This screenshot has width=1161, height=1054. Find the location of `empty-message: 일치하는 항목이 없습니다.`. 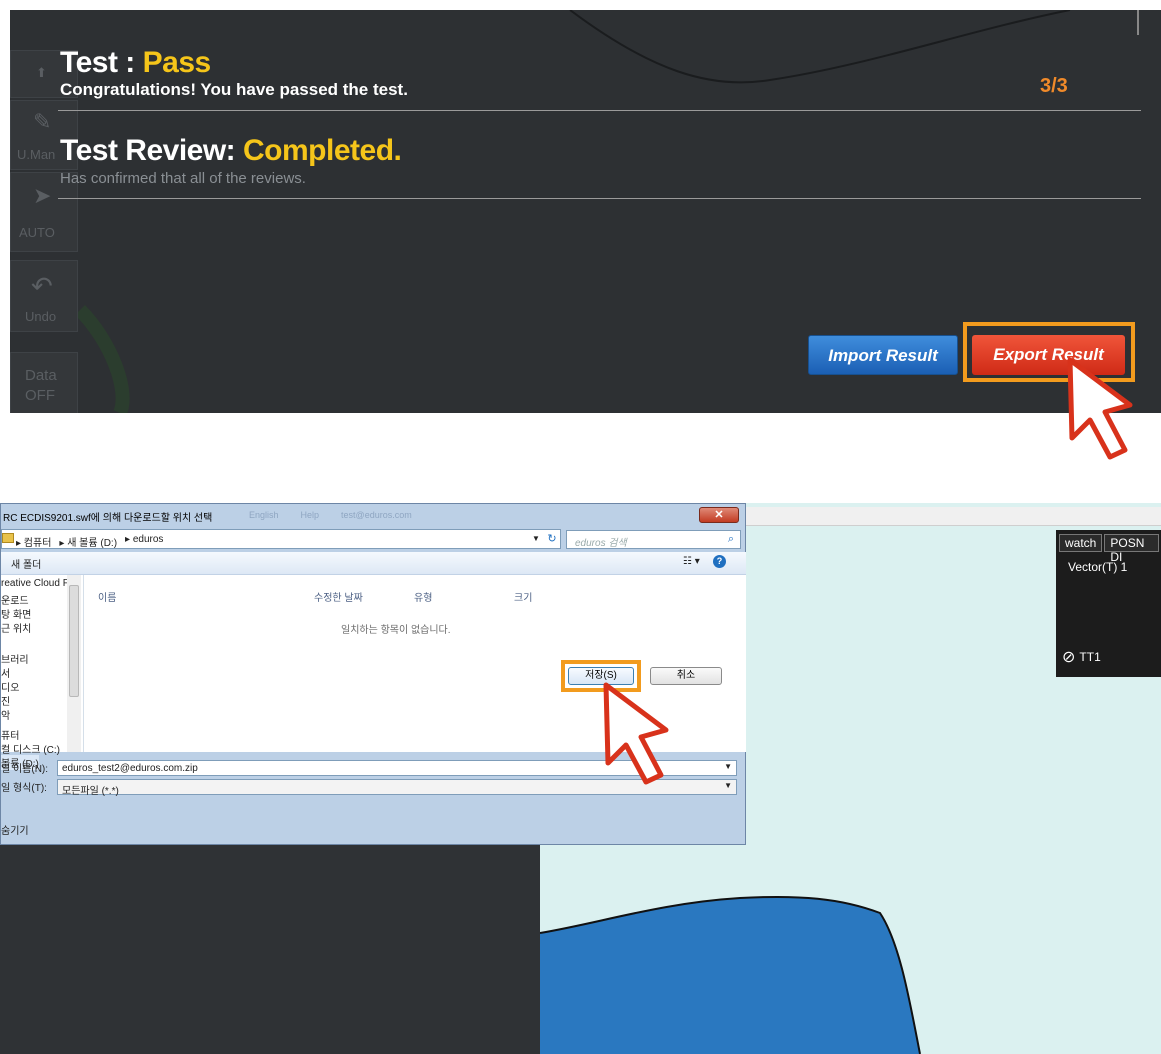

empty-message: 일치하는 항목이 없습니다. is located at coordinates (396, 630).